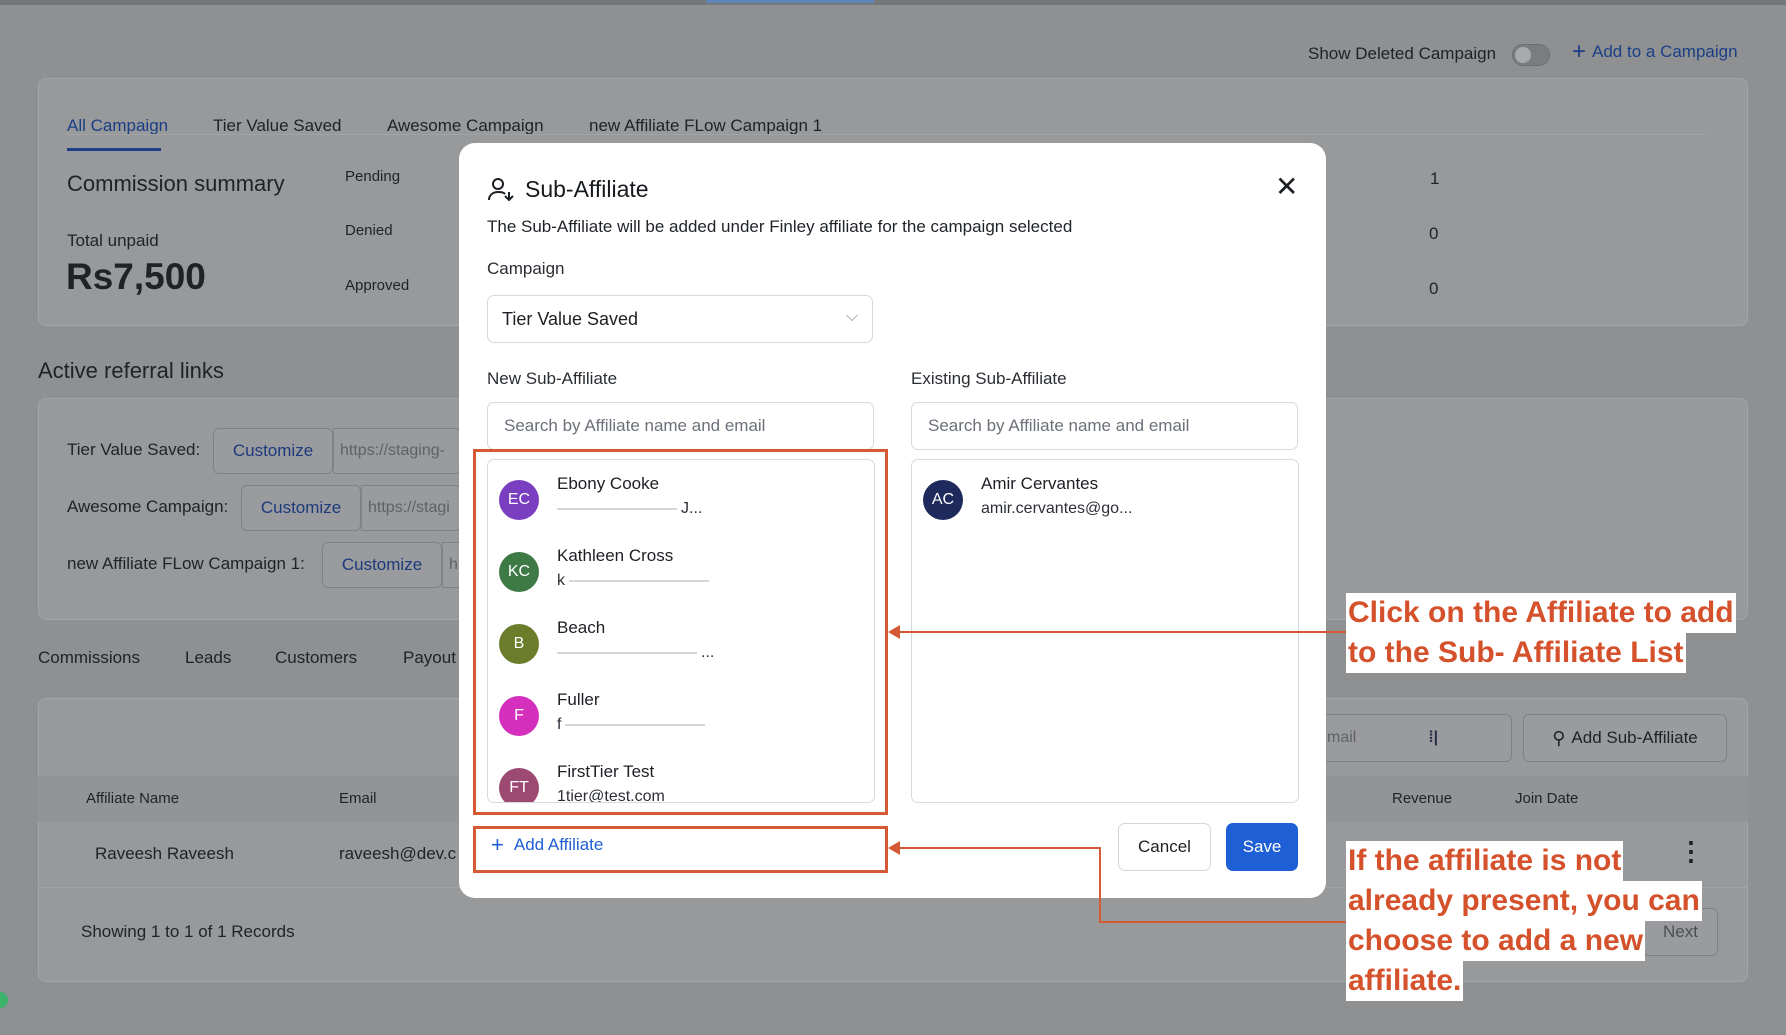 This screenshot has width=1786, height=1035. I want to click on annotation-note-1-line-1: Click on the Affiliate to add, so click(1541, 613).